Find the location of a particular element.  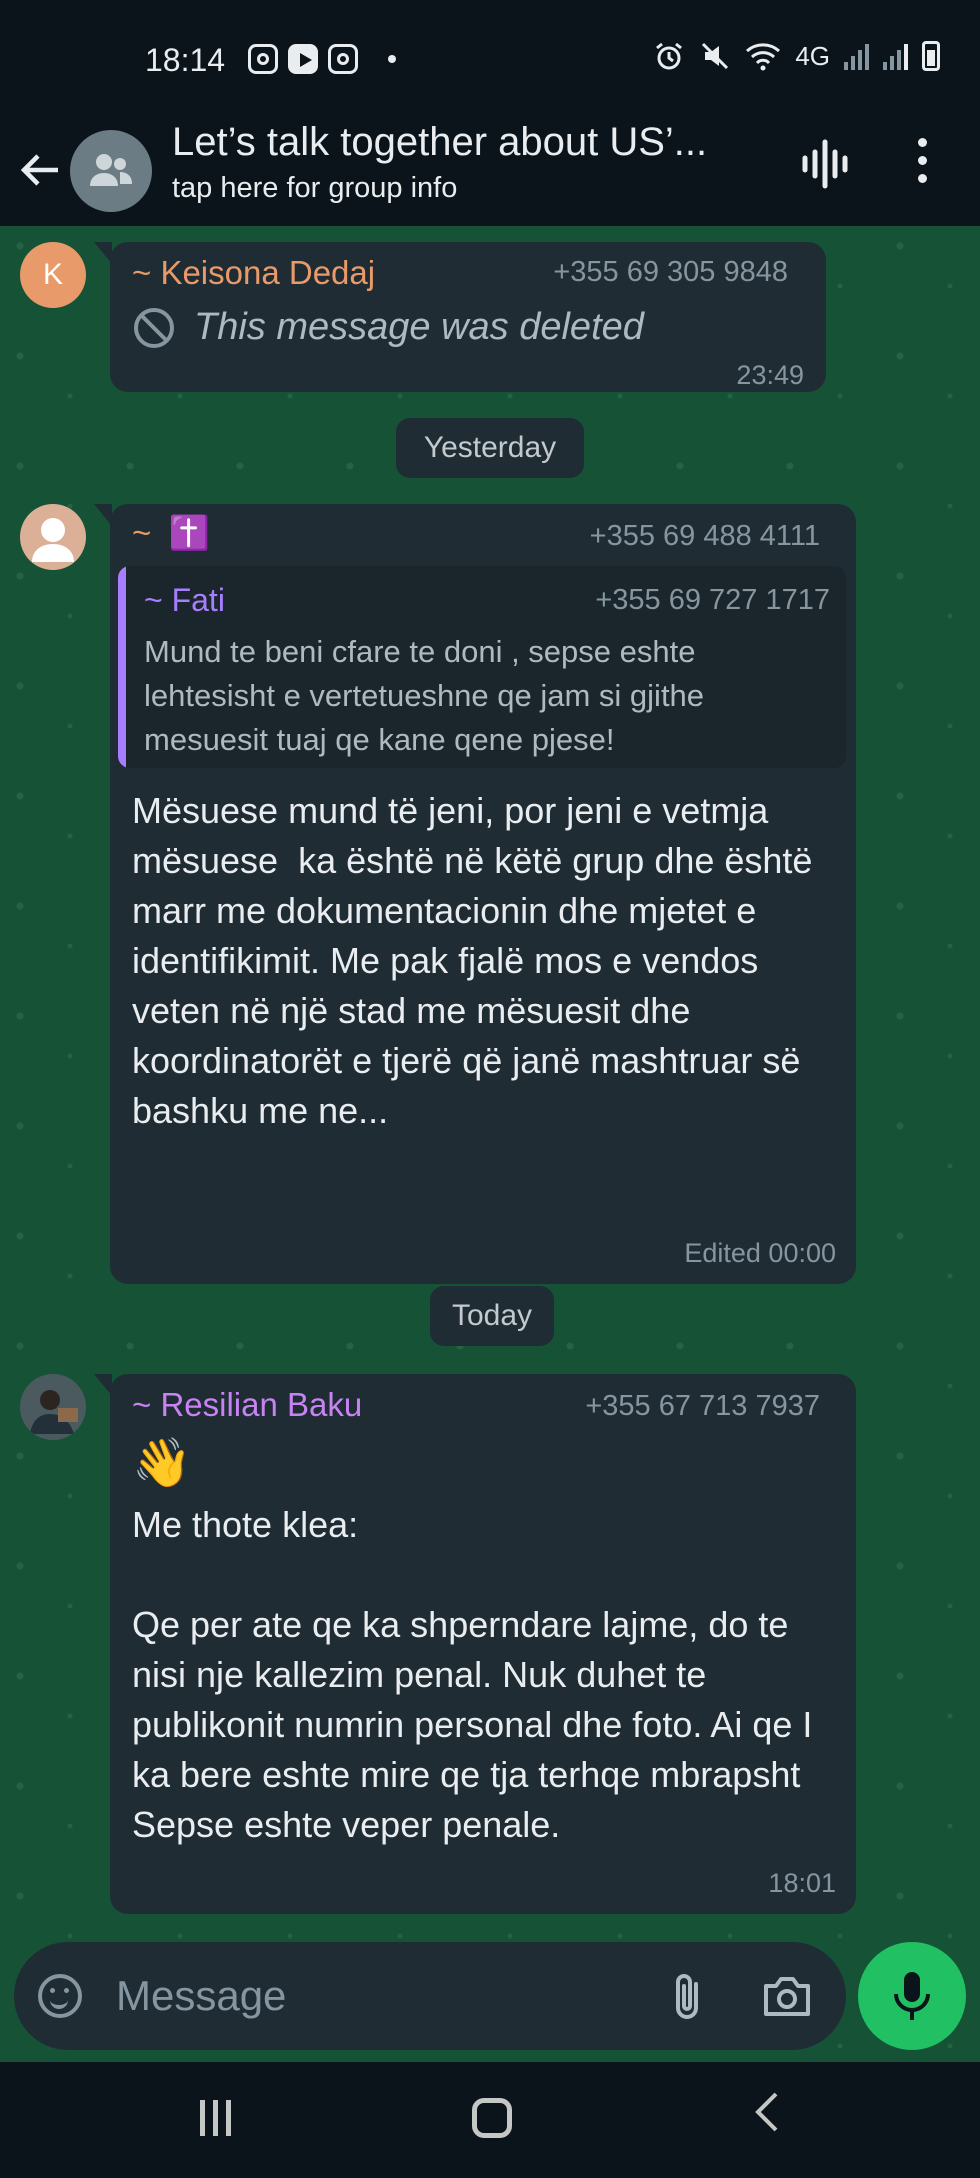

status-time: 18:14 is located at coordinates (185, 60).